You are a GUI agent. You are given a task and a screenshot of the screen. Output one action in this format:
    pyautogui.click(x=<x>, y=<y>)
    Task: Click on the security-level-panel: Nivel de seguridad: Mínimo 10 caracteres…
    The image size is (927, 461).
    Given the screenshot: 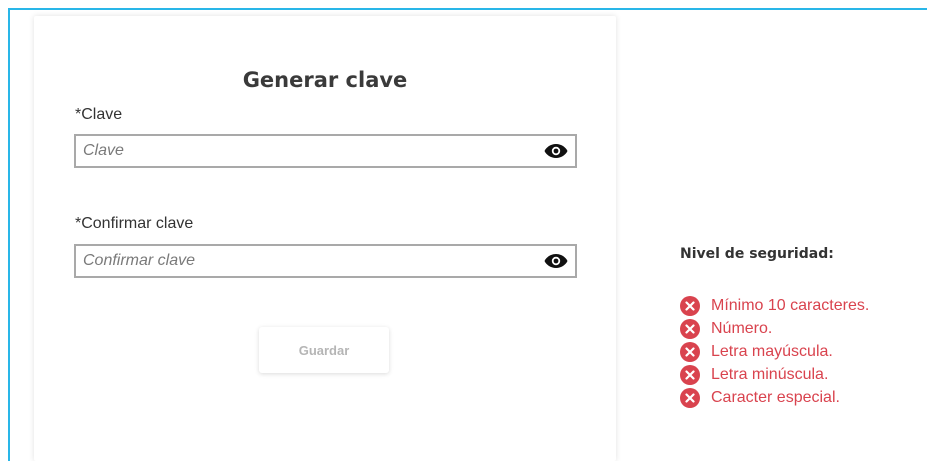 What is the action you would take?
    pyautogui.click(x=774, y=327)
    